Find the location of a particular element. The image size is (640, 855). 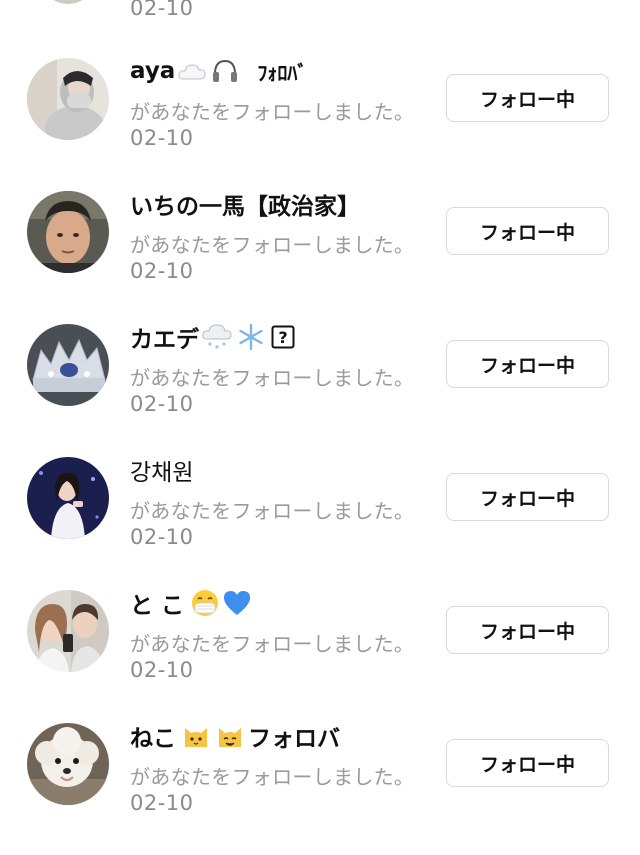

user-name-suffix: フォロバ is located at coordinates (294, 739).